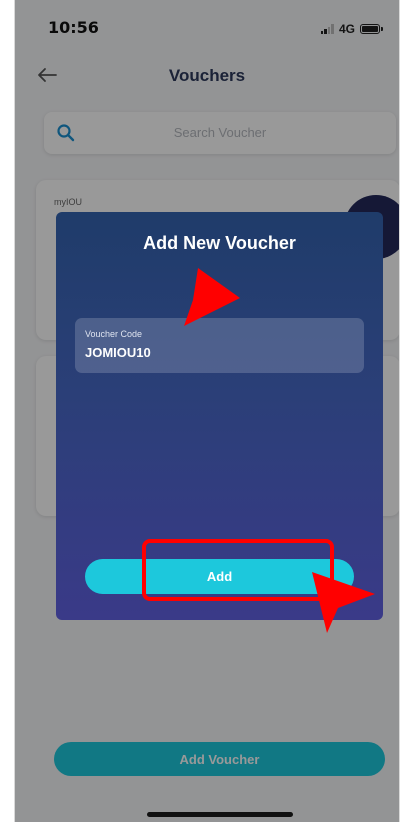  What do you see at coordinates (399, 411) in the screenshot?
I see `frame-border-right` at bounding box center [399, 411].